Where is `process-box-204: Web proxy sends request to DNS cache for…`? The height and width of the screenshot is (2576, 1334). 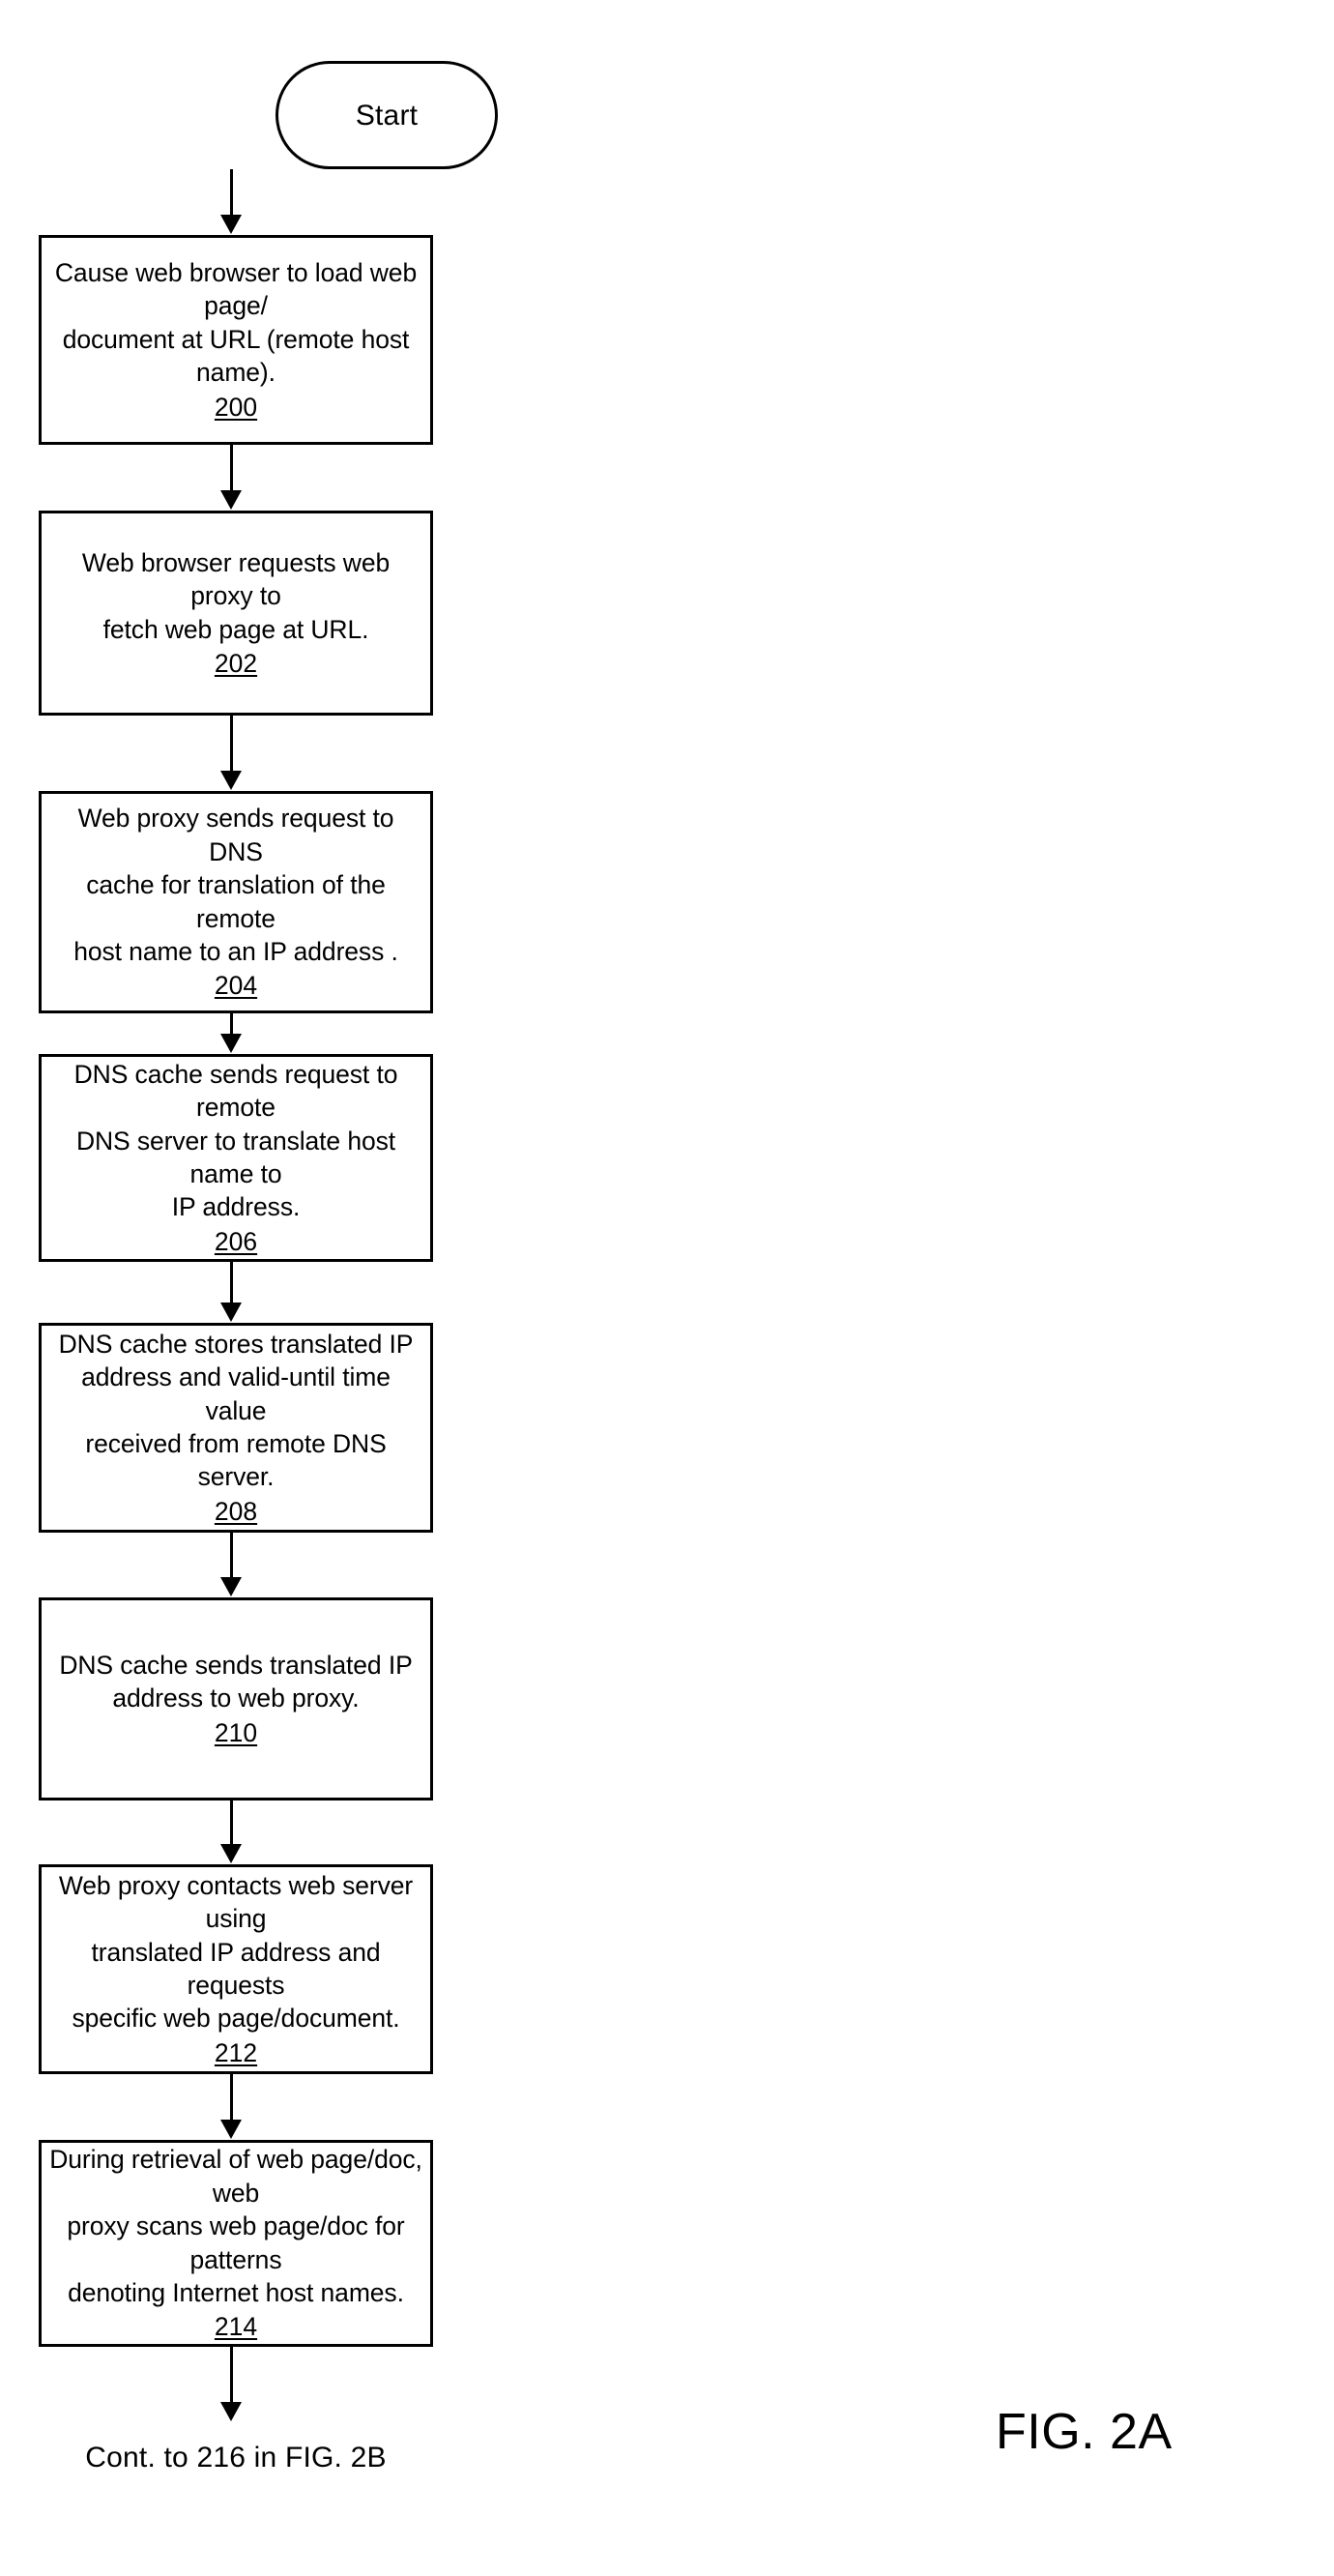
process-box-204: Web proxy sends request to DNS cache for… is located at coordinates (236, 902).